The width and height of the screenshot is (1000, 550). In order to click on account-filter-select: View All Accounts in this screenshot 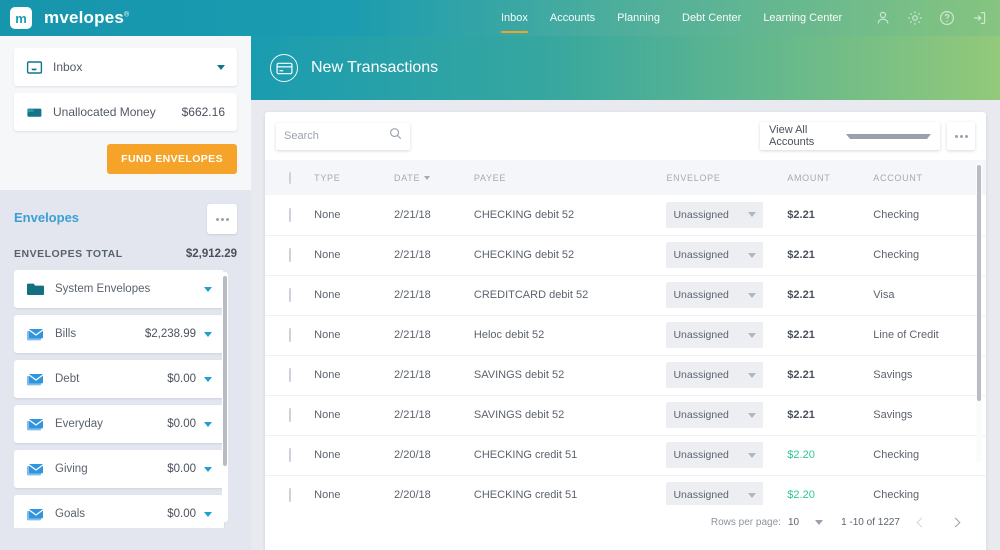, I will do `click(850, 136)`.